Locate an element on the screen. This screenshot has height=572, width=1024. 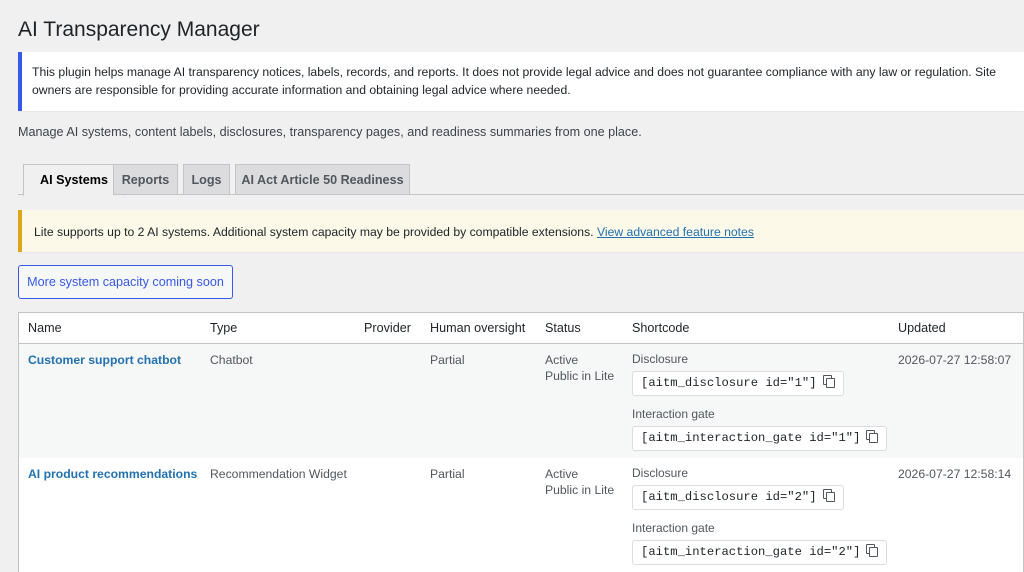
tab-ai-systems: AI Systems is located at coordinates (74, 180).